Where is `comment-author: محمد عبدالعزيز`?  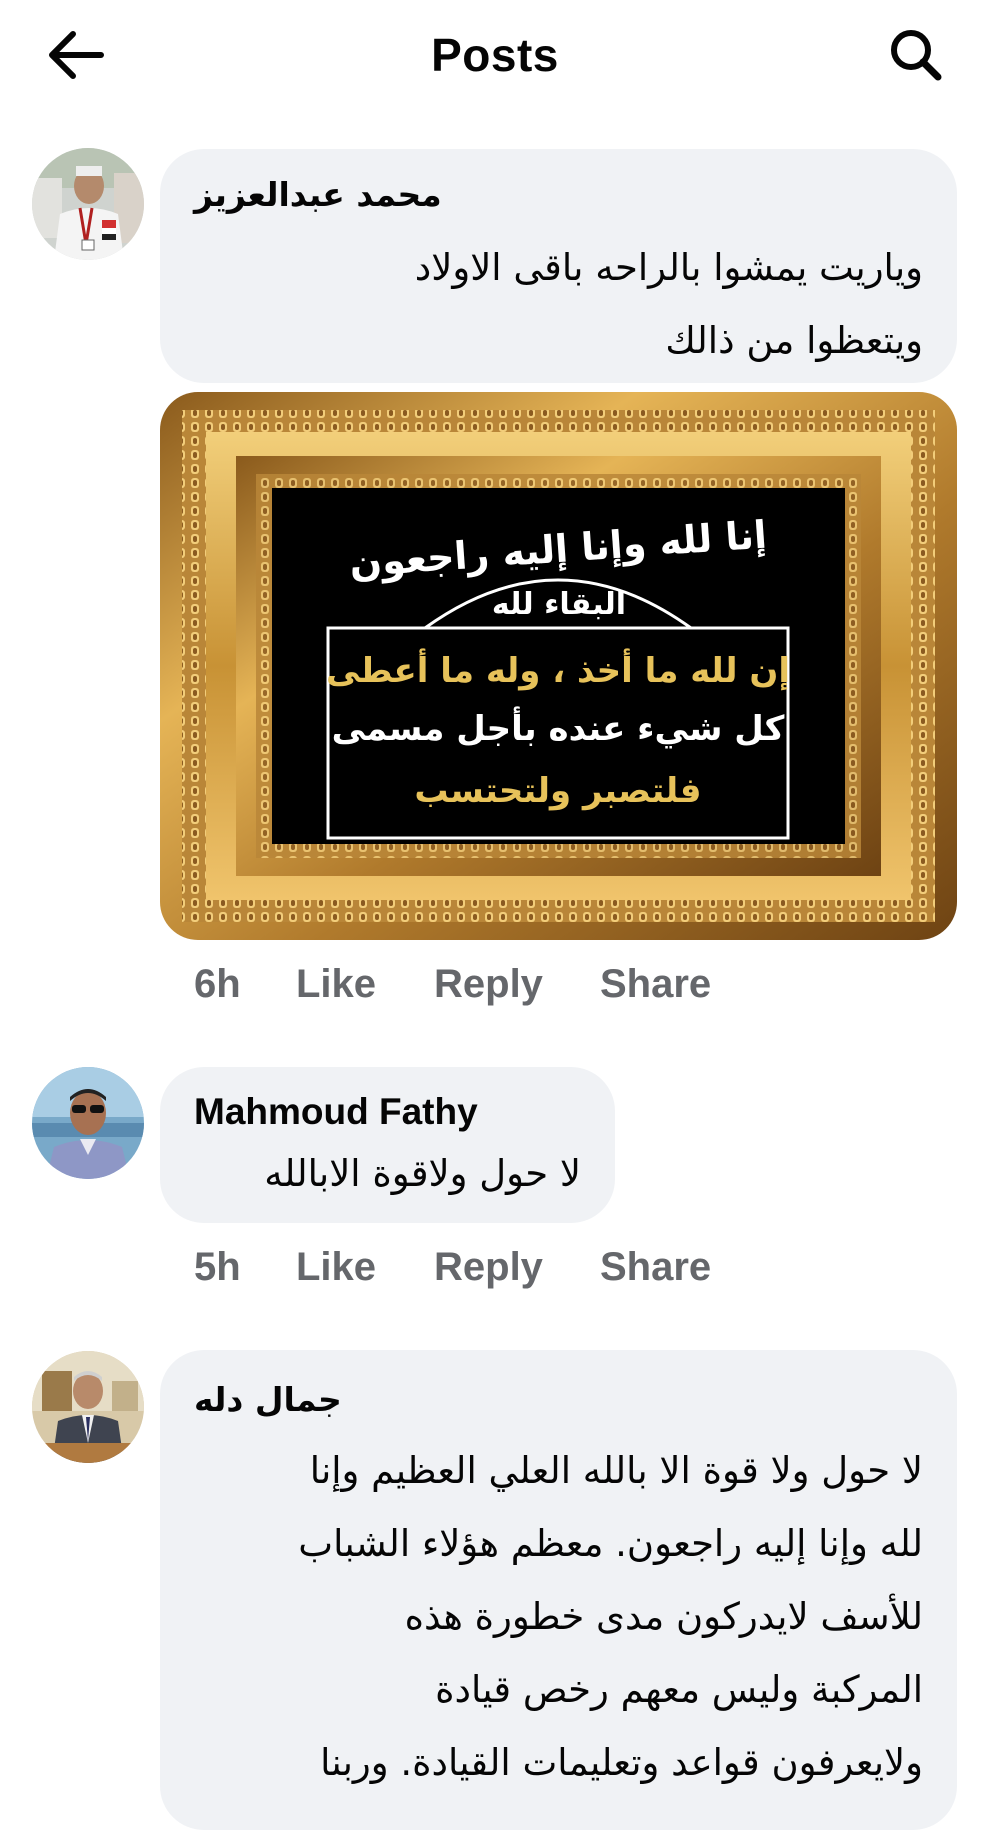
comment-author: محمد عبدالعزيز is located at coordinates (318, 194).